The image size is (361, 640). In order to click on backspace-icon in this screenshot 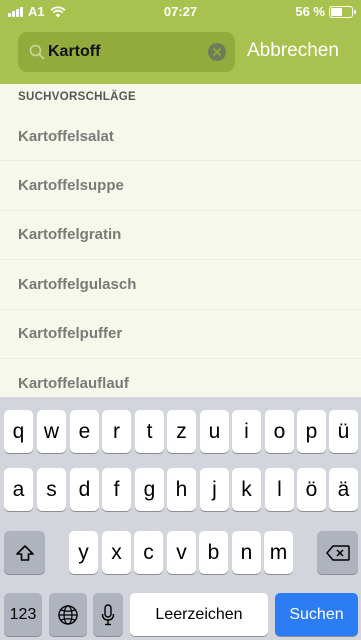, I will do `click(337, 552)`.